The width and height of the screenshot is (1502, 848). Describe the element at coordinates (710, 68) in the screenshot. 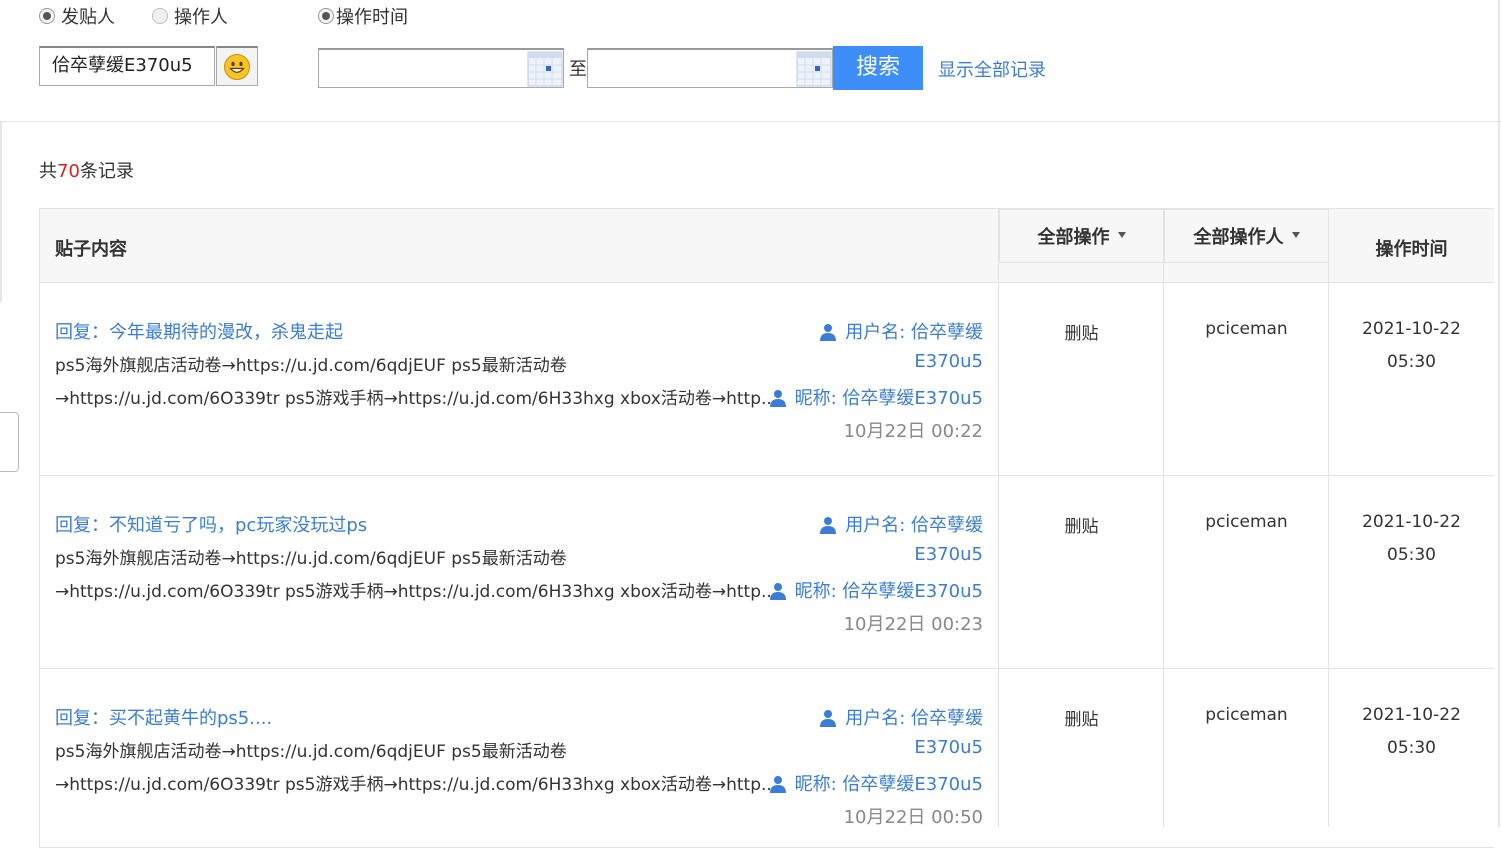

I see `date-to-input` at that location.